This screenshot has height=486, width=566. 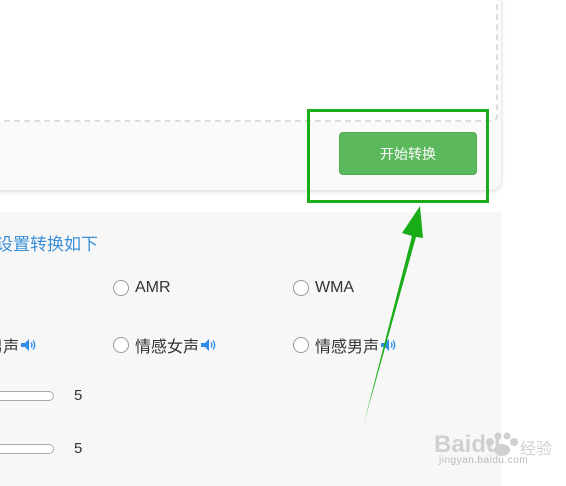 I want to click on format-label: WMA, so click(x=335, y=287).